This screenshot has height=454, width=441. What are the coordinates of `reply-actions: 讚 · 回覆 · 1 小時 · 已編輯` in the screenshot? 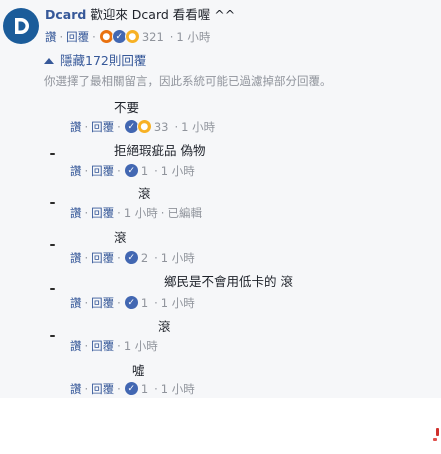 It's located at (136, 213).